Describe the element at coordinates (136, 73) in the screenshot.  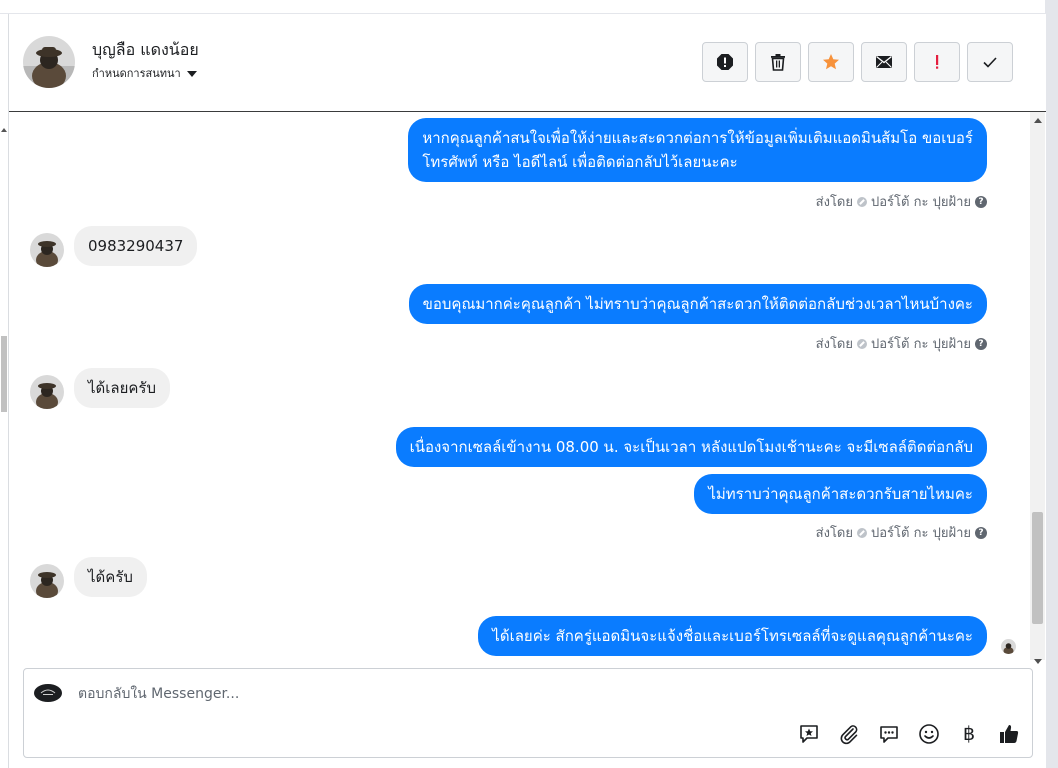
I see `assign-label: กำหนดการสนทนา` at that location.